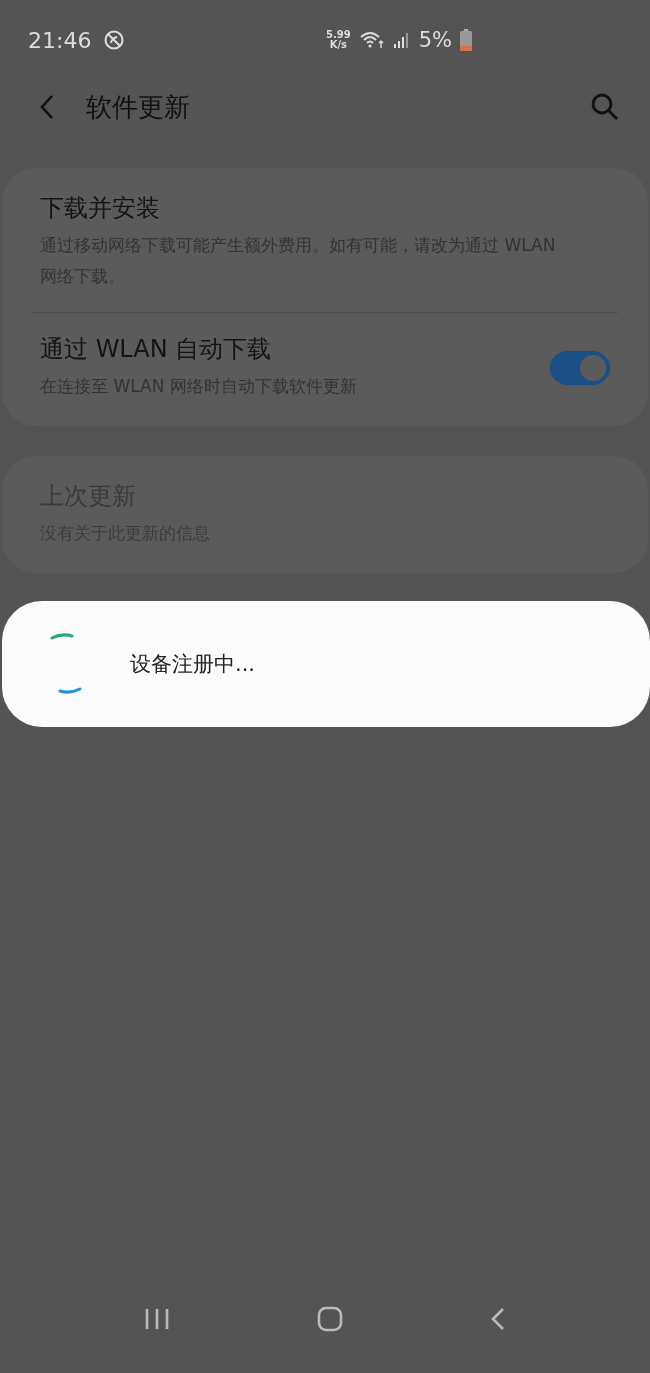 The height and width of the screenshot is (1373, 650). Describe the element at coordinates (401, 40) in the screenshot. I see `signal-icon` at that location.